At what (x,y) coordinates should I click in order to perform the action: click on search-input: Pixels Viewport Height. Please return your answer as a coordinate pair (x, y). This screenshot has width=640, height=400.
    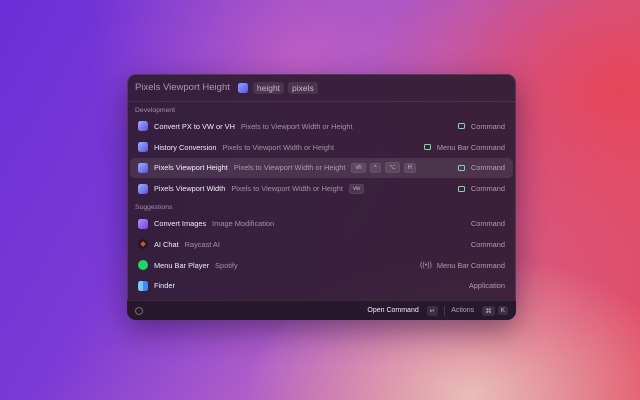
    Looking at the image, I should click on (182, 87).